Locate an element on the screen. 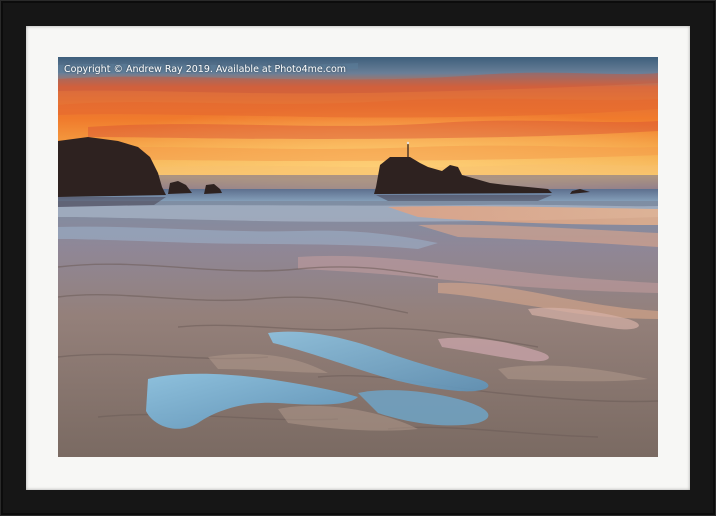  rock-reflection is located at coordinates (464, 198).